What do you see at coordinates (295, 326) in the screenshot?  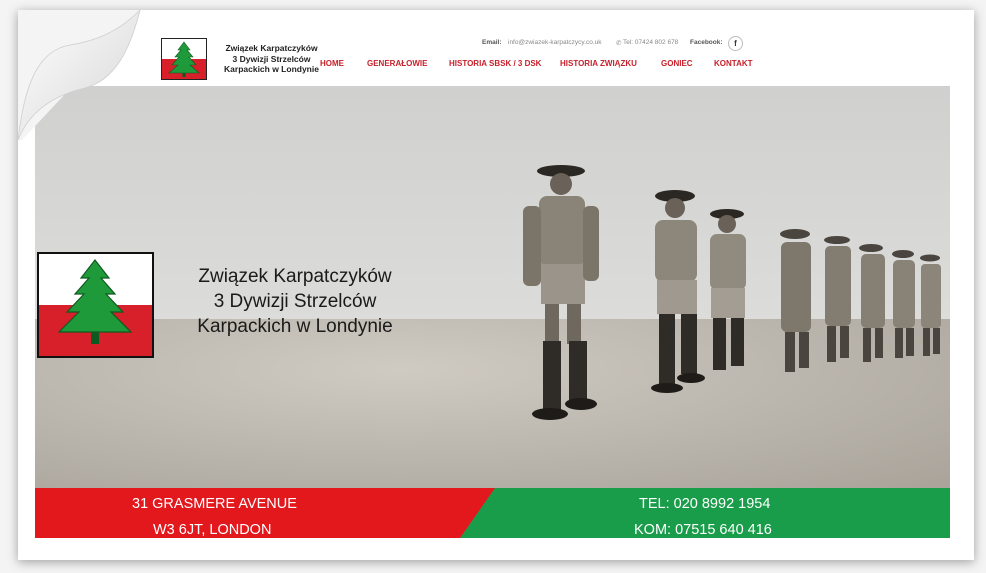 I see `hero-title-line-3: Karpackich w Londynie` at bounding box center [295, 326].